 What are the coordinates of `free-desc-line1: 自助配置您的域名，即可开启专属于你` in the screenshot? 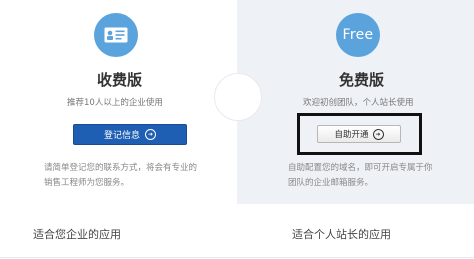 It's located at (360, 168).